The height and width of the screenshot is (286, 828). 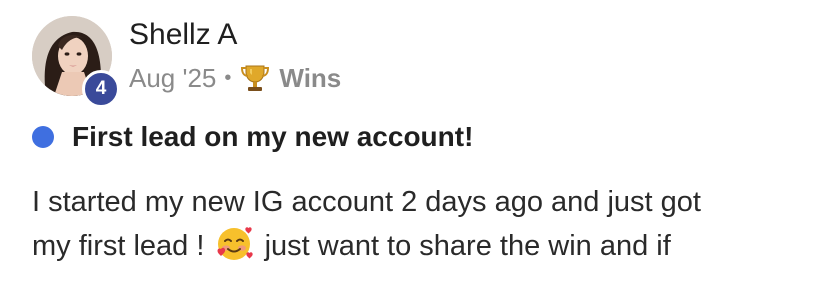 I want to click on trophy-icon, so click(x=255, y=78).